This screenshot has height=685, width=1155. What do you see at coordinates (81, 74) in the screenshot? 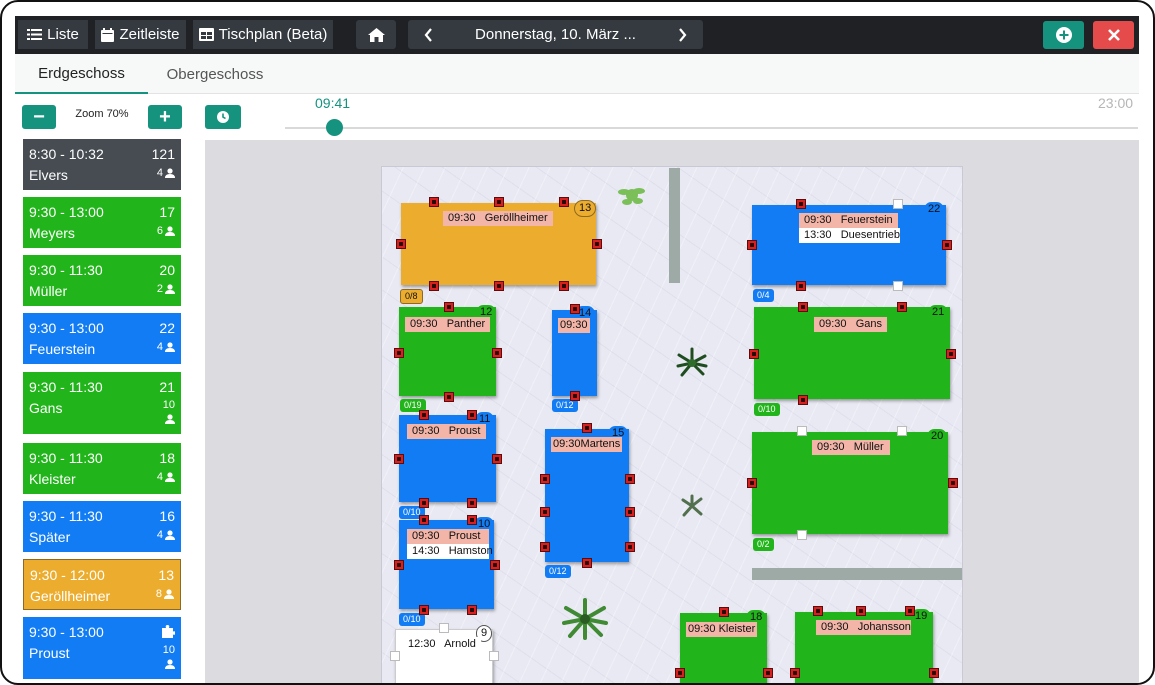
I see `tab-erdgeschoss: Erdgeschoss` at bounding box center [81, 74].